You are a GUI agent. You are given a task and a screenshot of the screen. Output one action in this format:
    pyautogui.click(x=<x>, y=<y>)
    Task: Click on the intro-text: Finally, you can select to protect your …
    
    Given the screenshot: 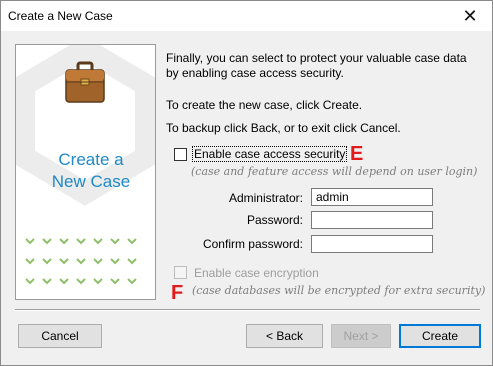 What is the action you would take?
    pyautogui.click(x=316, y=65)
    